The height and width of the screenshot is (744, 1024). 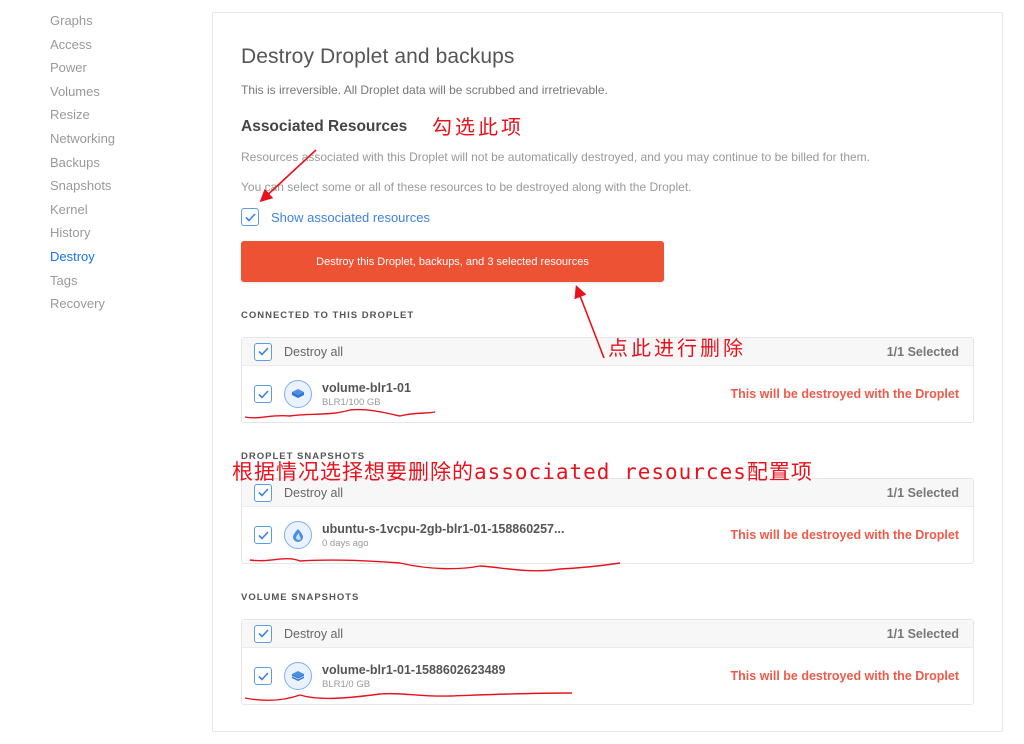 I want to click on sidebar-item-volumes: Volumes, so click(x=125, y=95).